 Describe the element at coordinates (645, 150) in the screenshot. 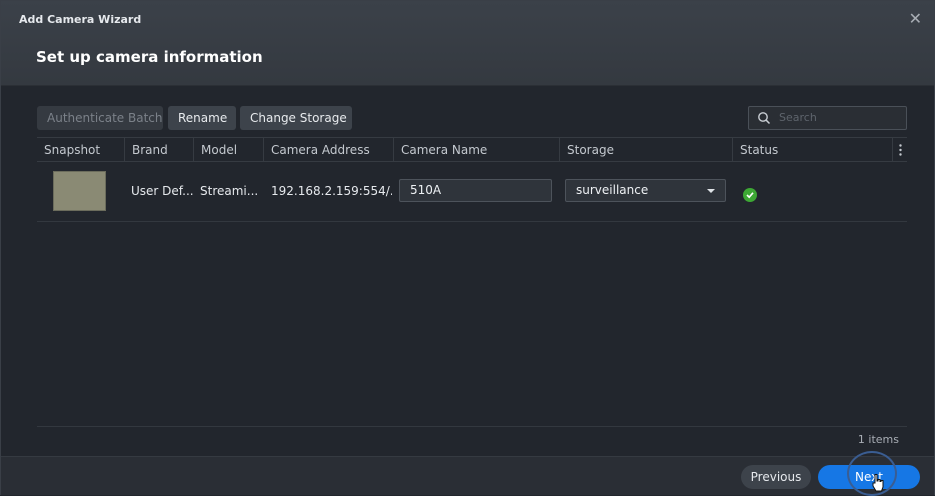

I see `column-header-storage: Storage` at that location.